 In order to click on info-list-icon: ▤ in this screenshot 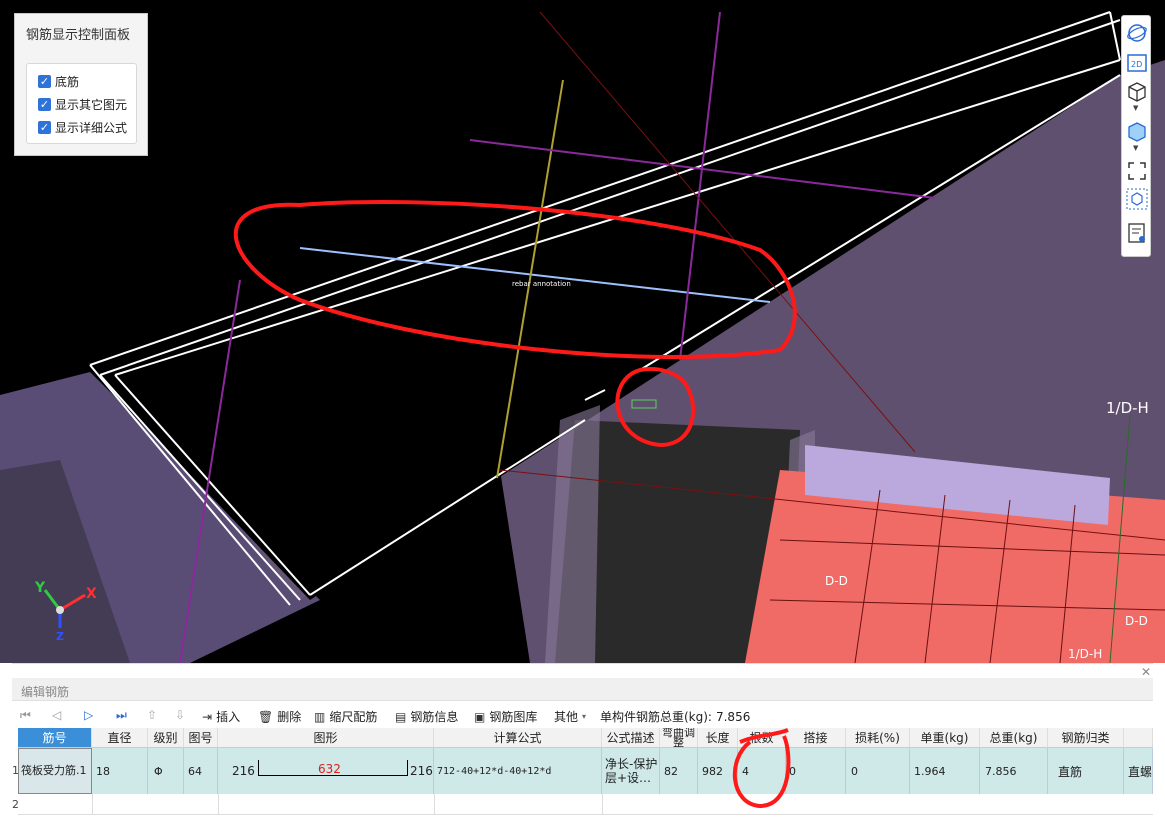, I will do `click(401, 716)`.